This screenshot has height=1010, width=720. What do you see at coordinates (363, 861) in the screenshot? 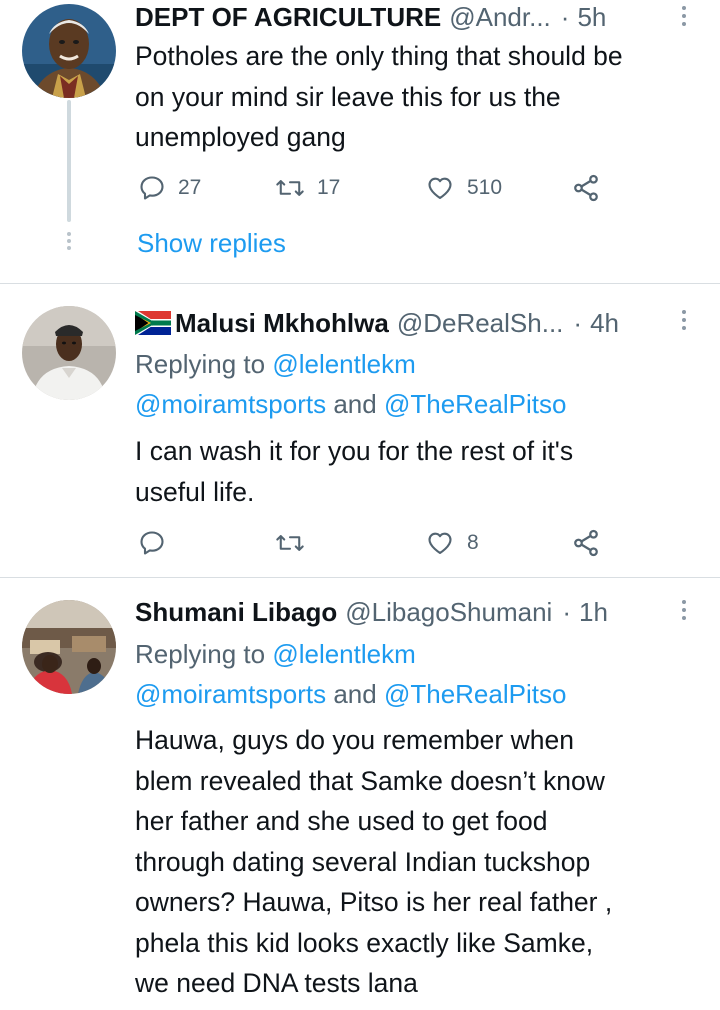
I see `text-line: through dating several Indian tuckshop` at bounding box center [363, 861].